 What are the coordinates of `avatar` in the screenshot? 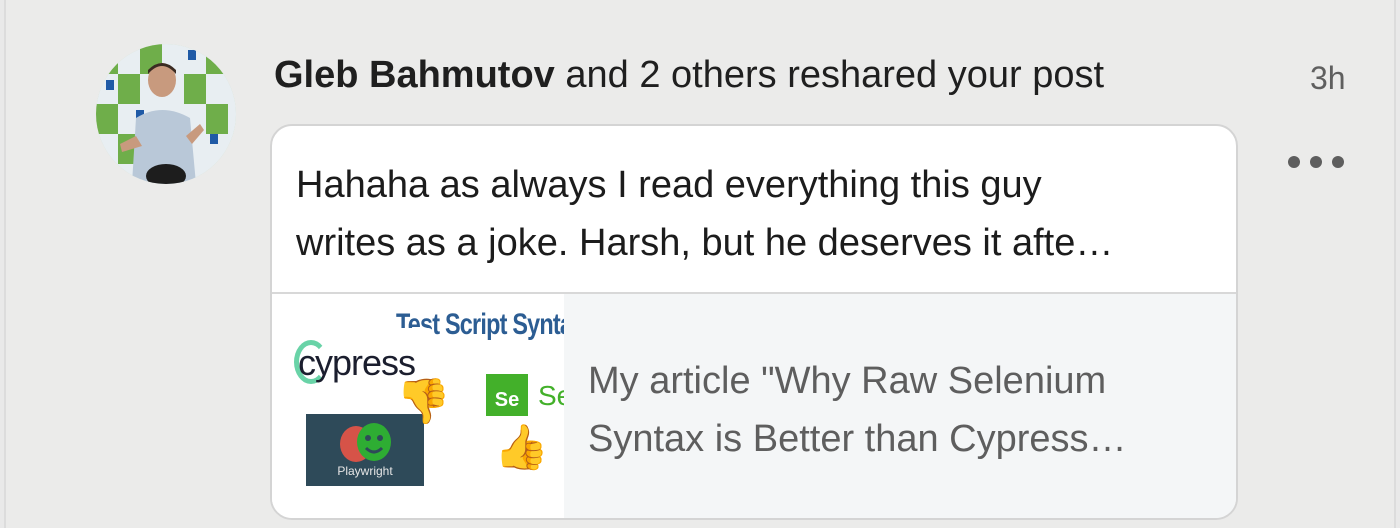 It's located at (166, 114).